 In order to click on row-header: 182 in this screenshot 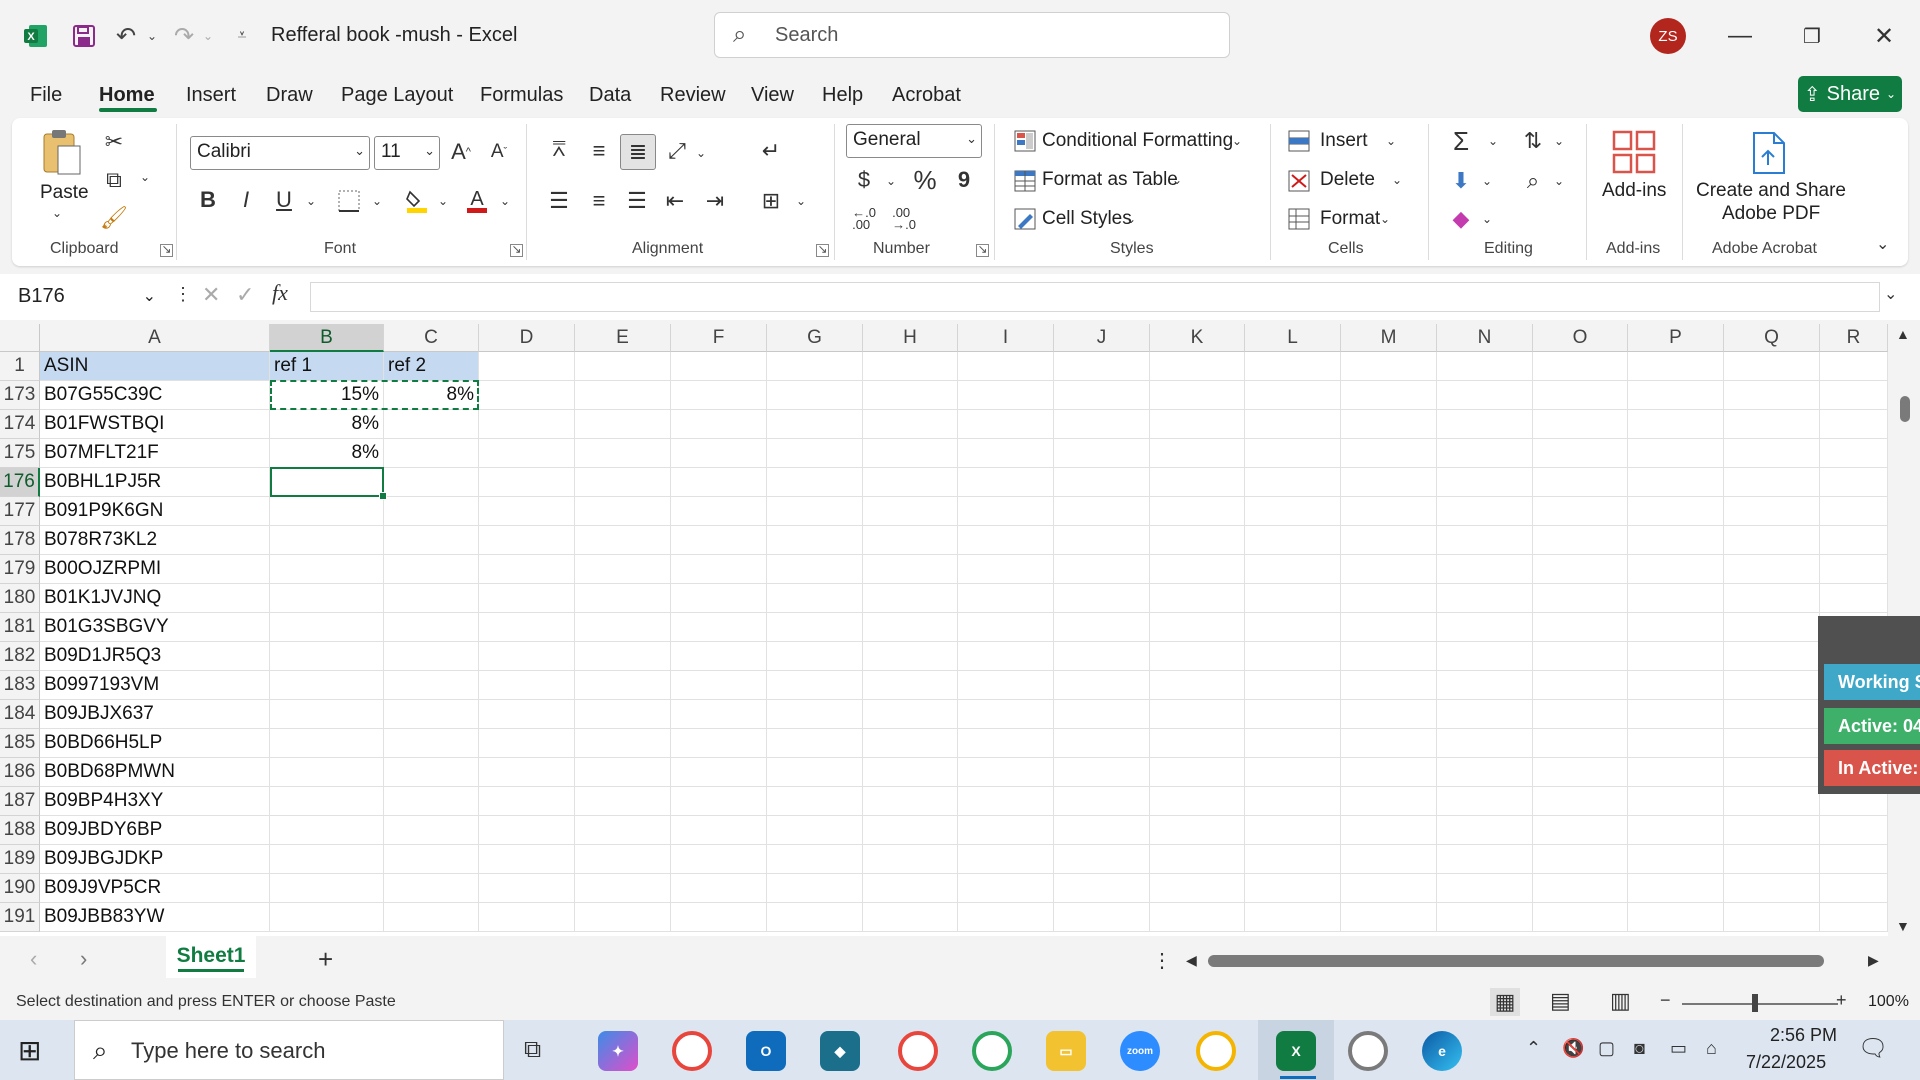, I will do `click(20, 656)`.